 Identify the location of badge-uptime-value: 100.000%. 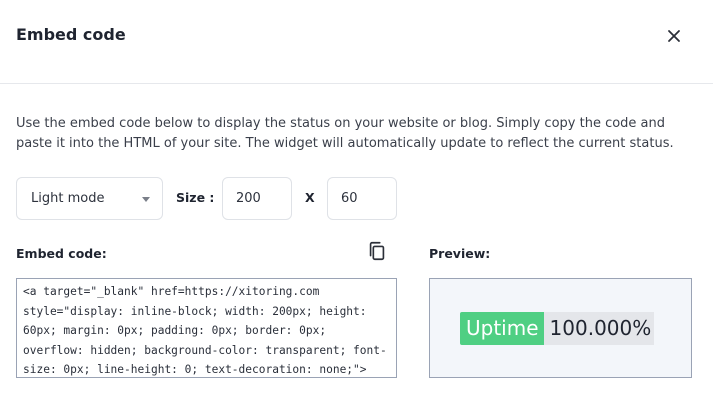
(599, 328).